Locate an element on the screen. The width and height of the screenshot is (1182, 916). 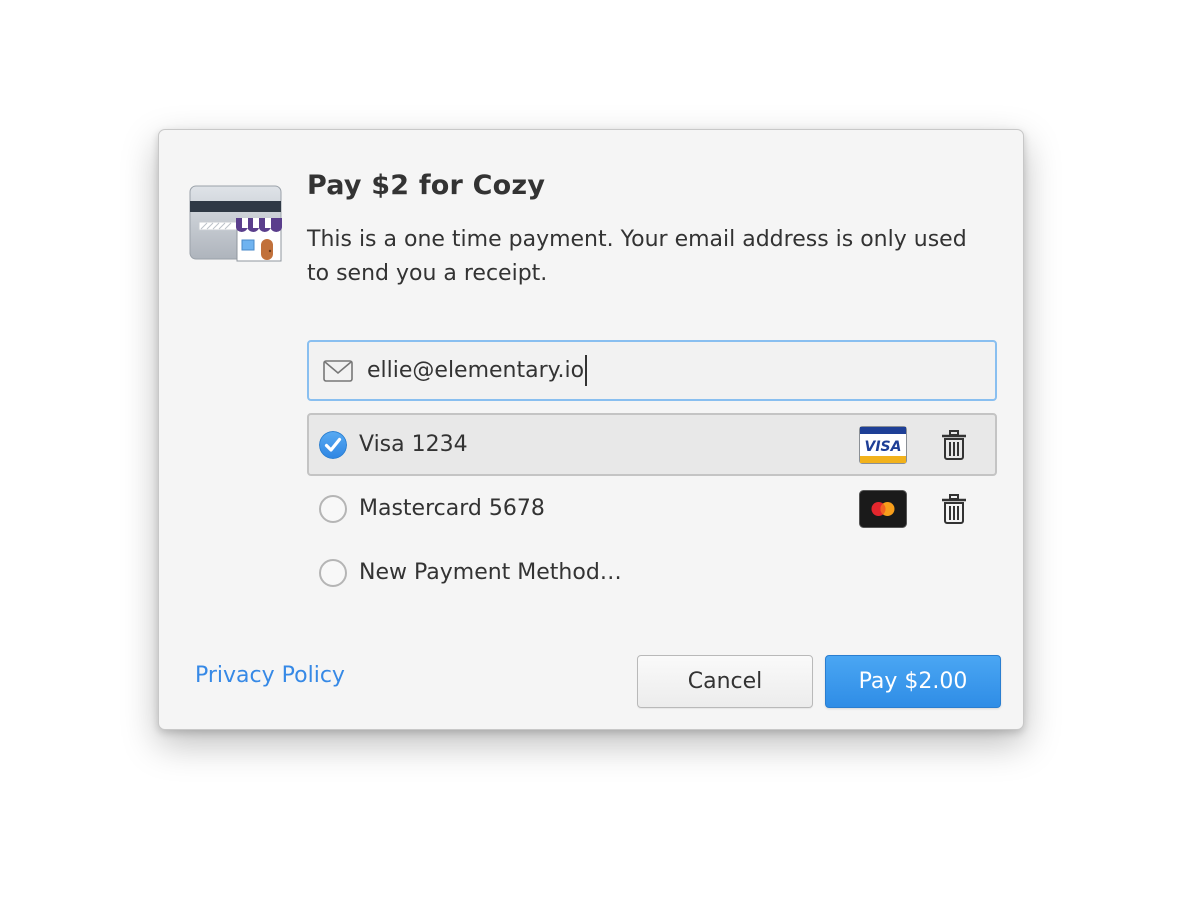
store-card-icon is located at coordinates (235, 223).